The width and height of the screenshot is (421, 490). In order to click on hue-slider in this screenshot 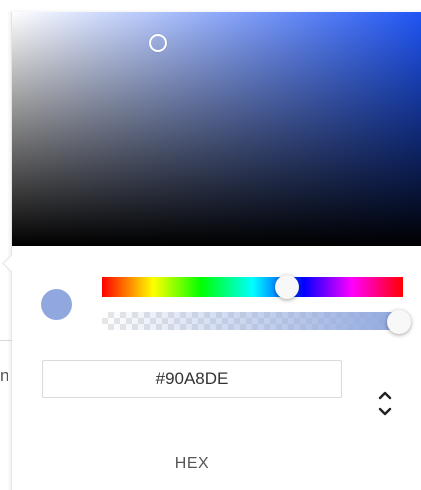, I will do `click(252, 287)`.